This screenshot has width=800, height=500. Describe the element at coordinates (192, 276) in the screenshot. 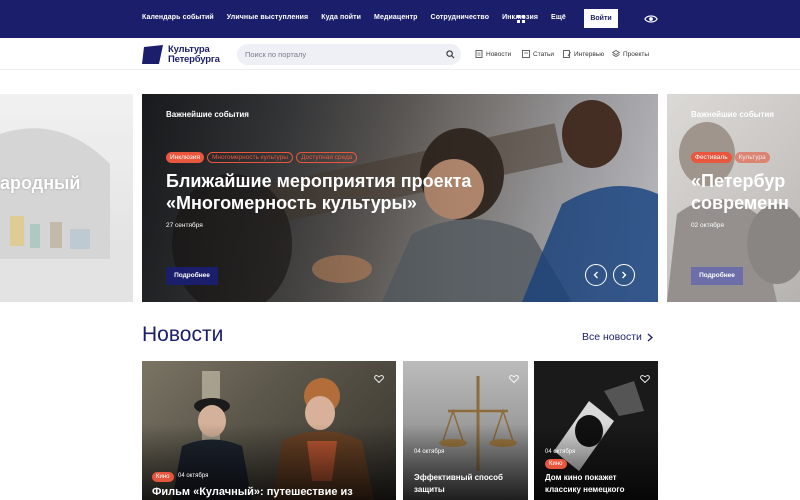

I see `slide-main-more-button: Подробнее` at that location.